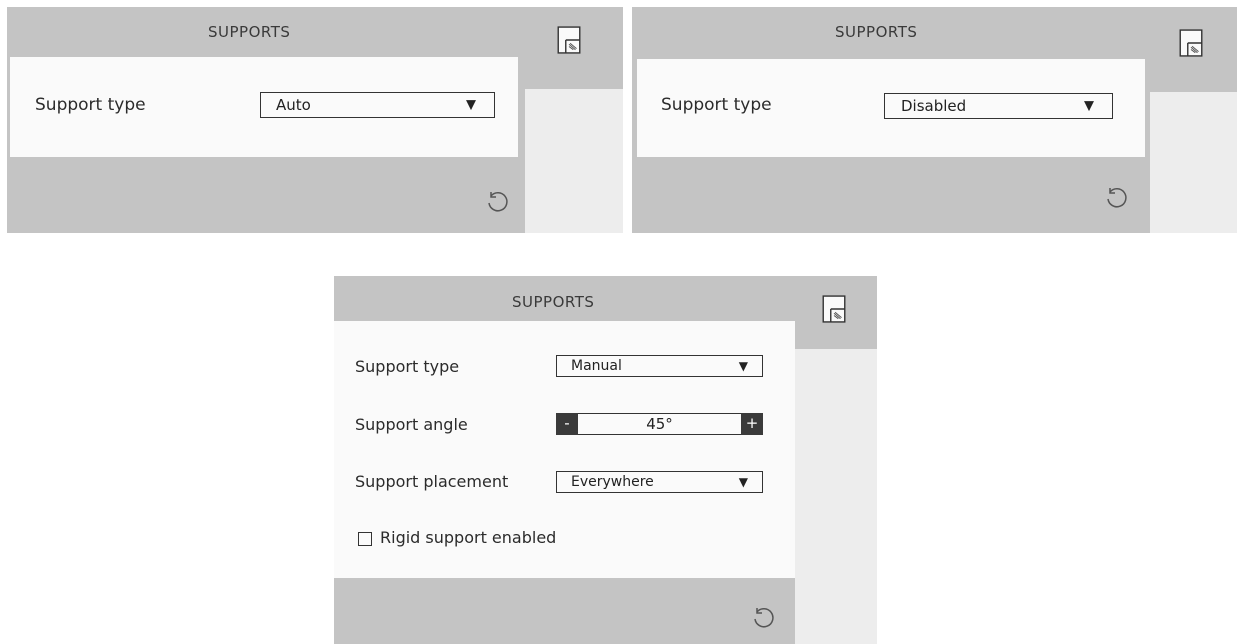  What do you see at coordinates (377, 105) in the screenshot?
I see `support-type-select: Auto ▼` at bounding box center [377, 105].